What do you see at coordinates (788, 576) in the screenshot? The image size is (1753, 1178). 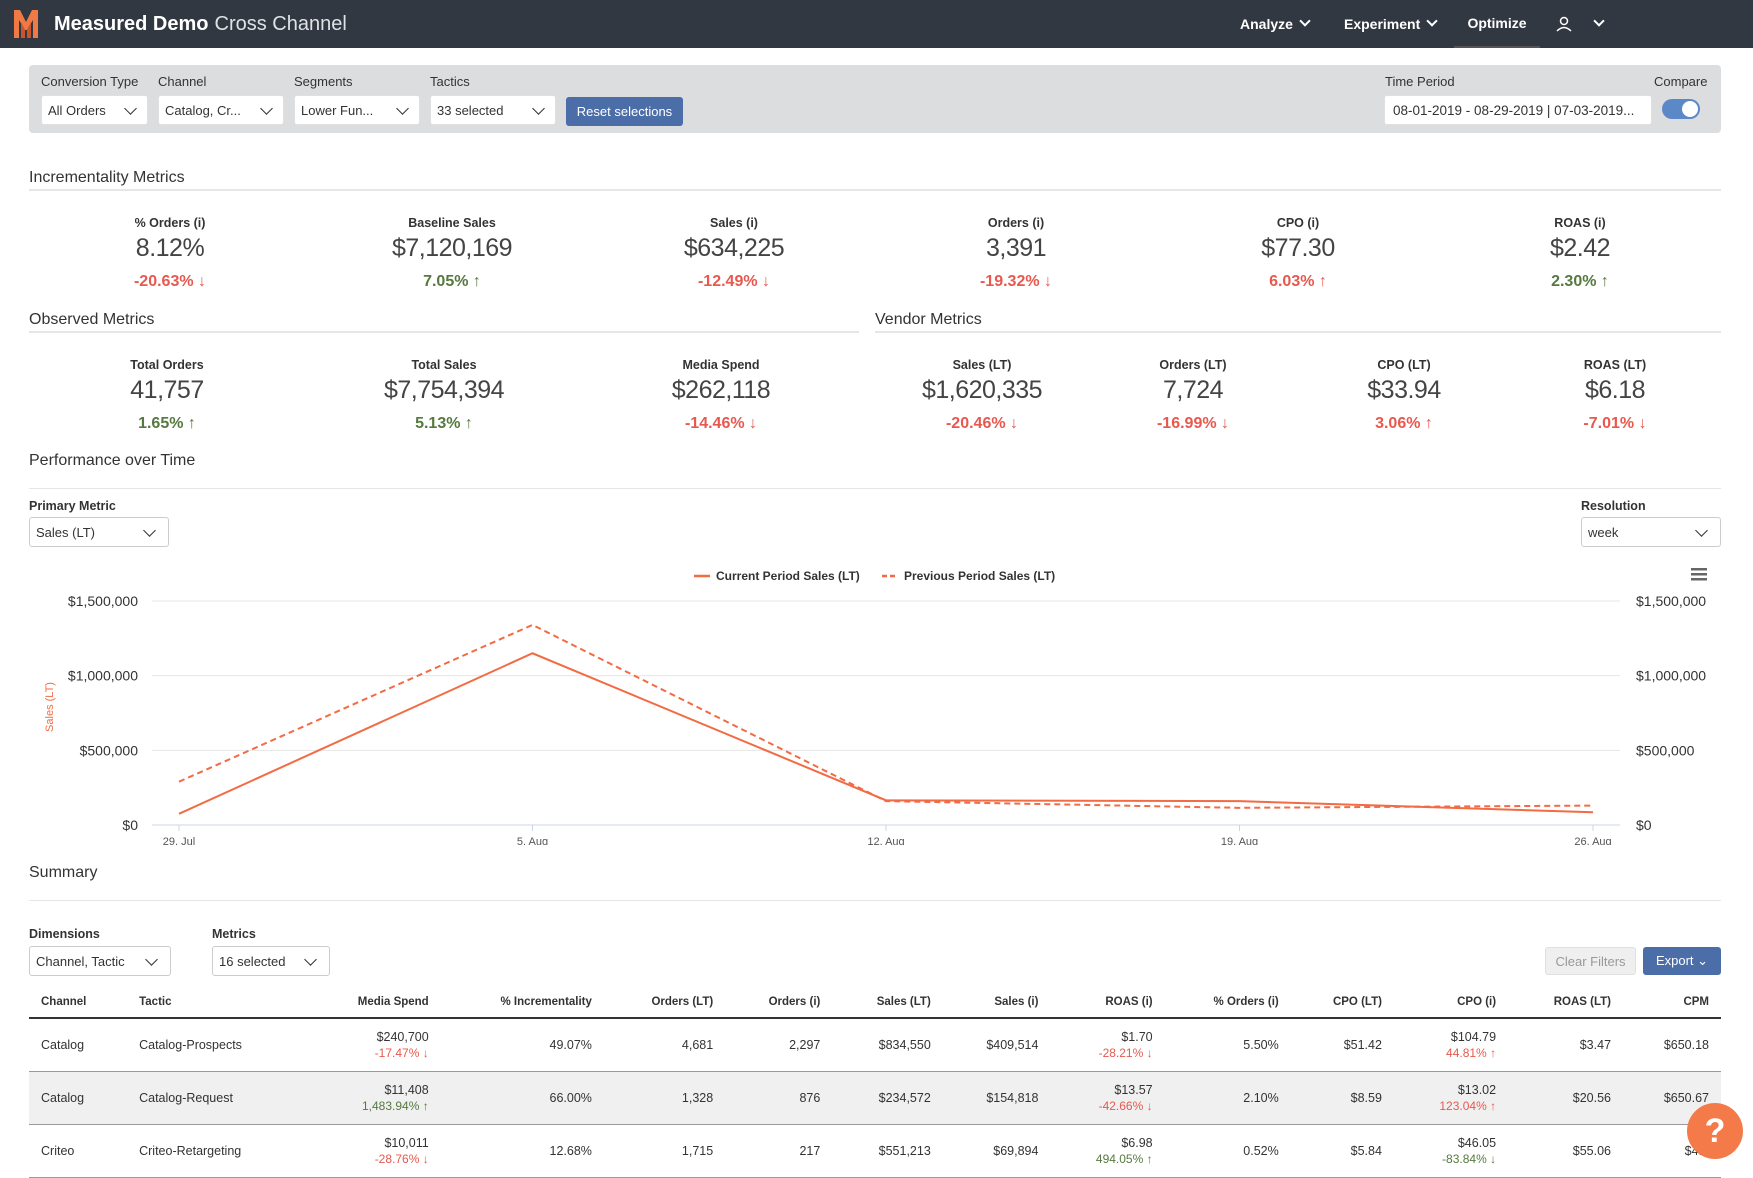 I see `legend-item: Current Period Sales (LT)` at bounding box center [788, 576].